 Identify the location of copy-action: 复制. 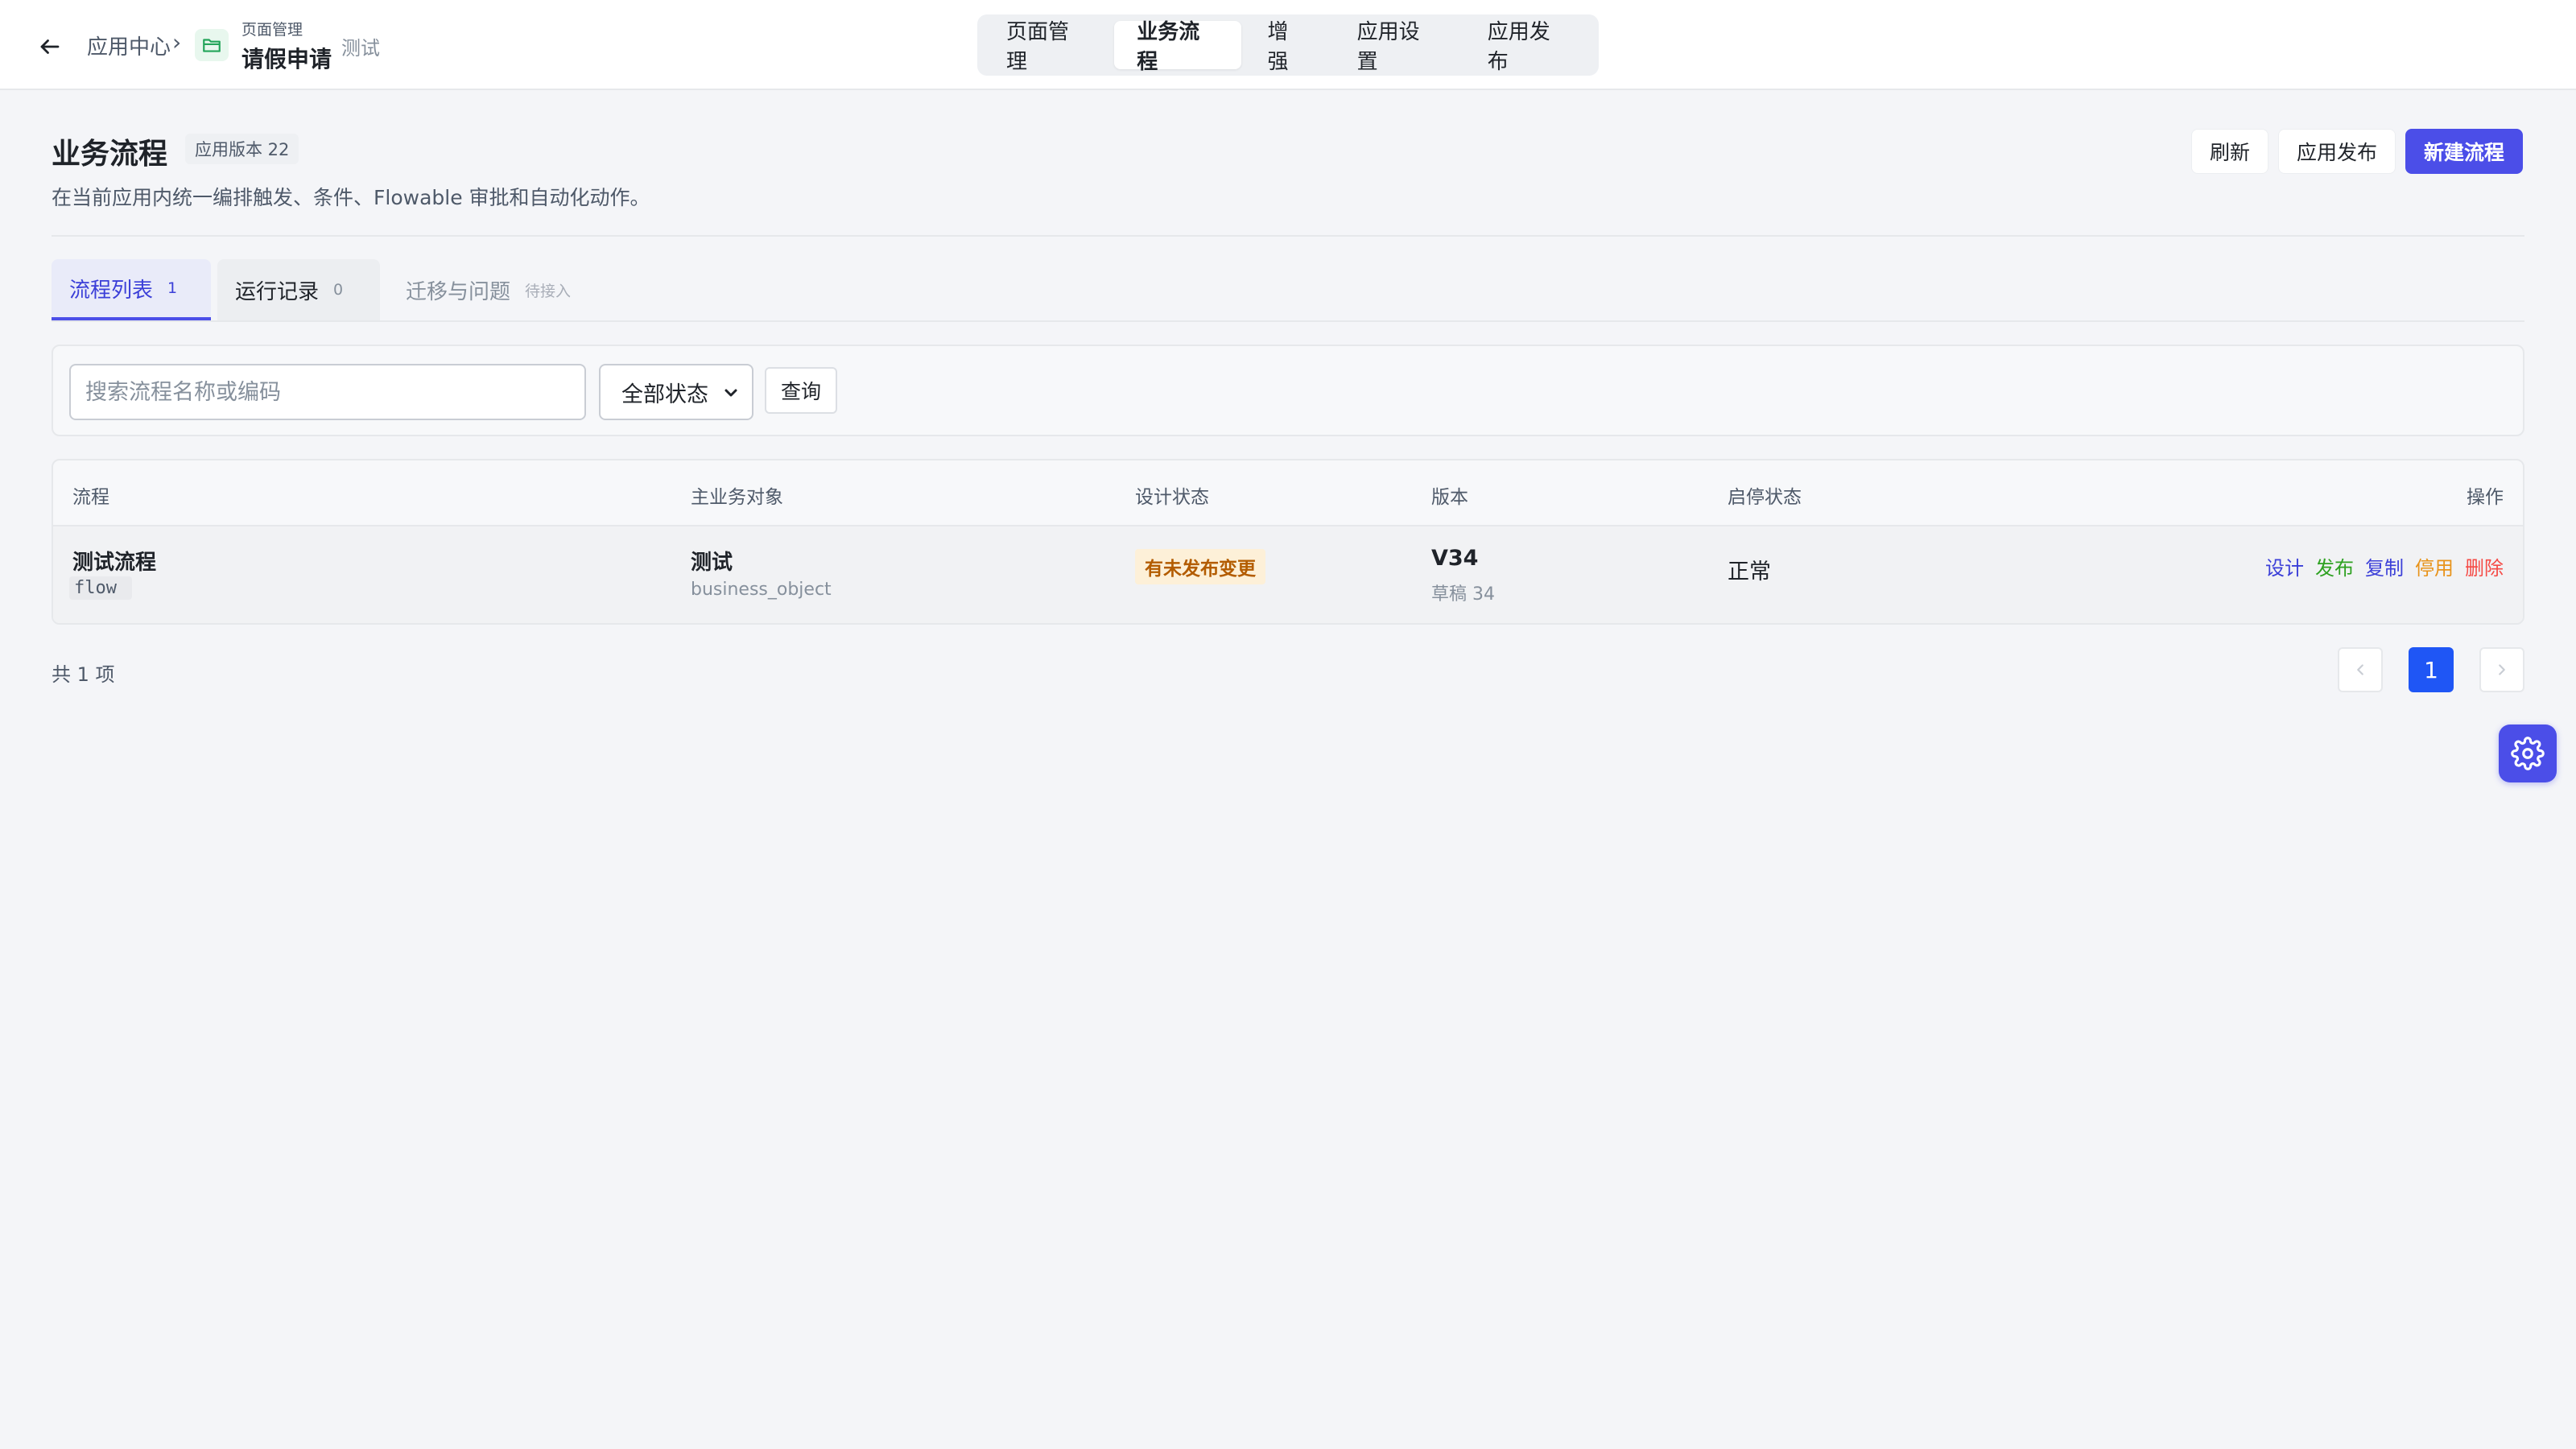
(2384, 566).